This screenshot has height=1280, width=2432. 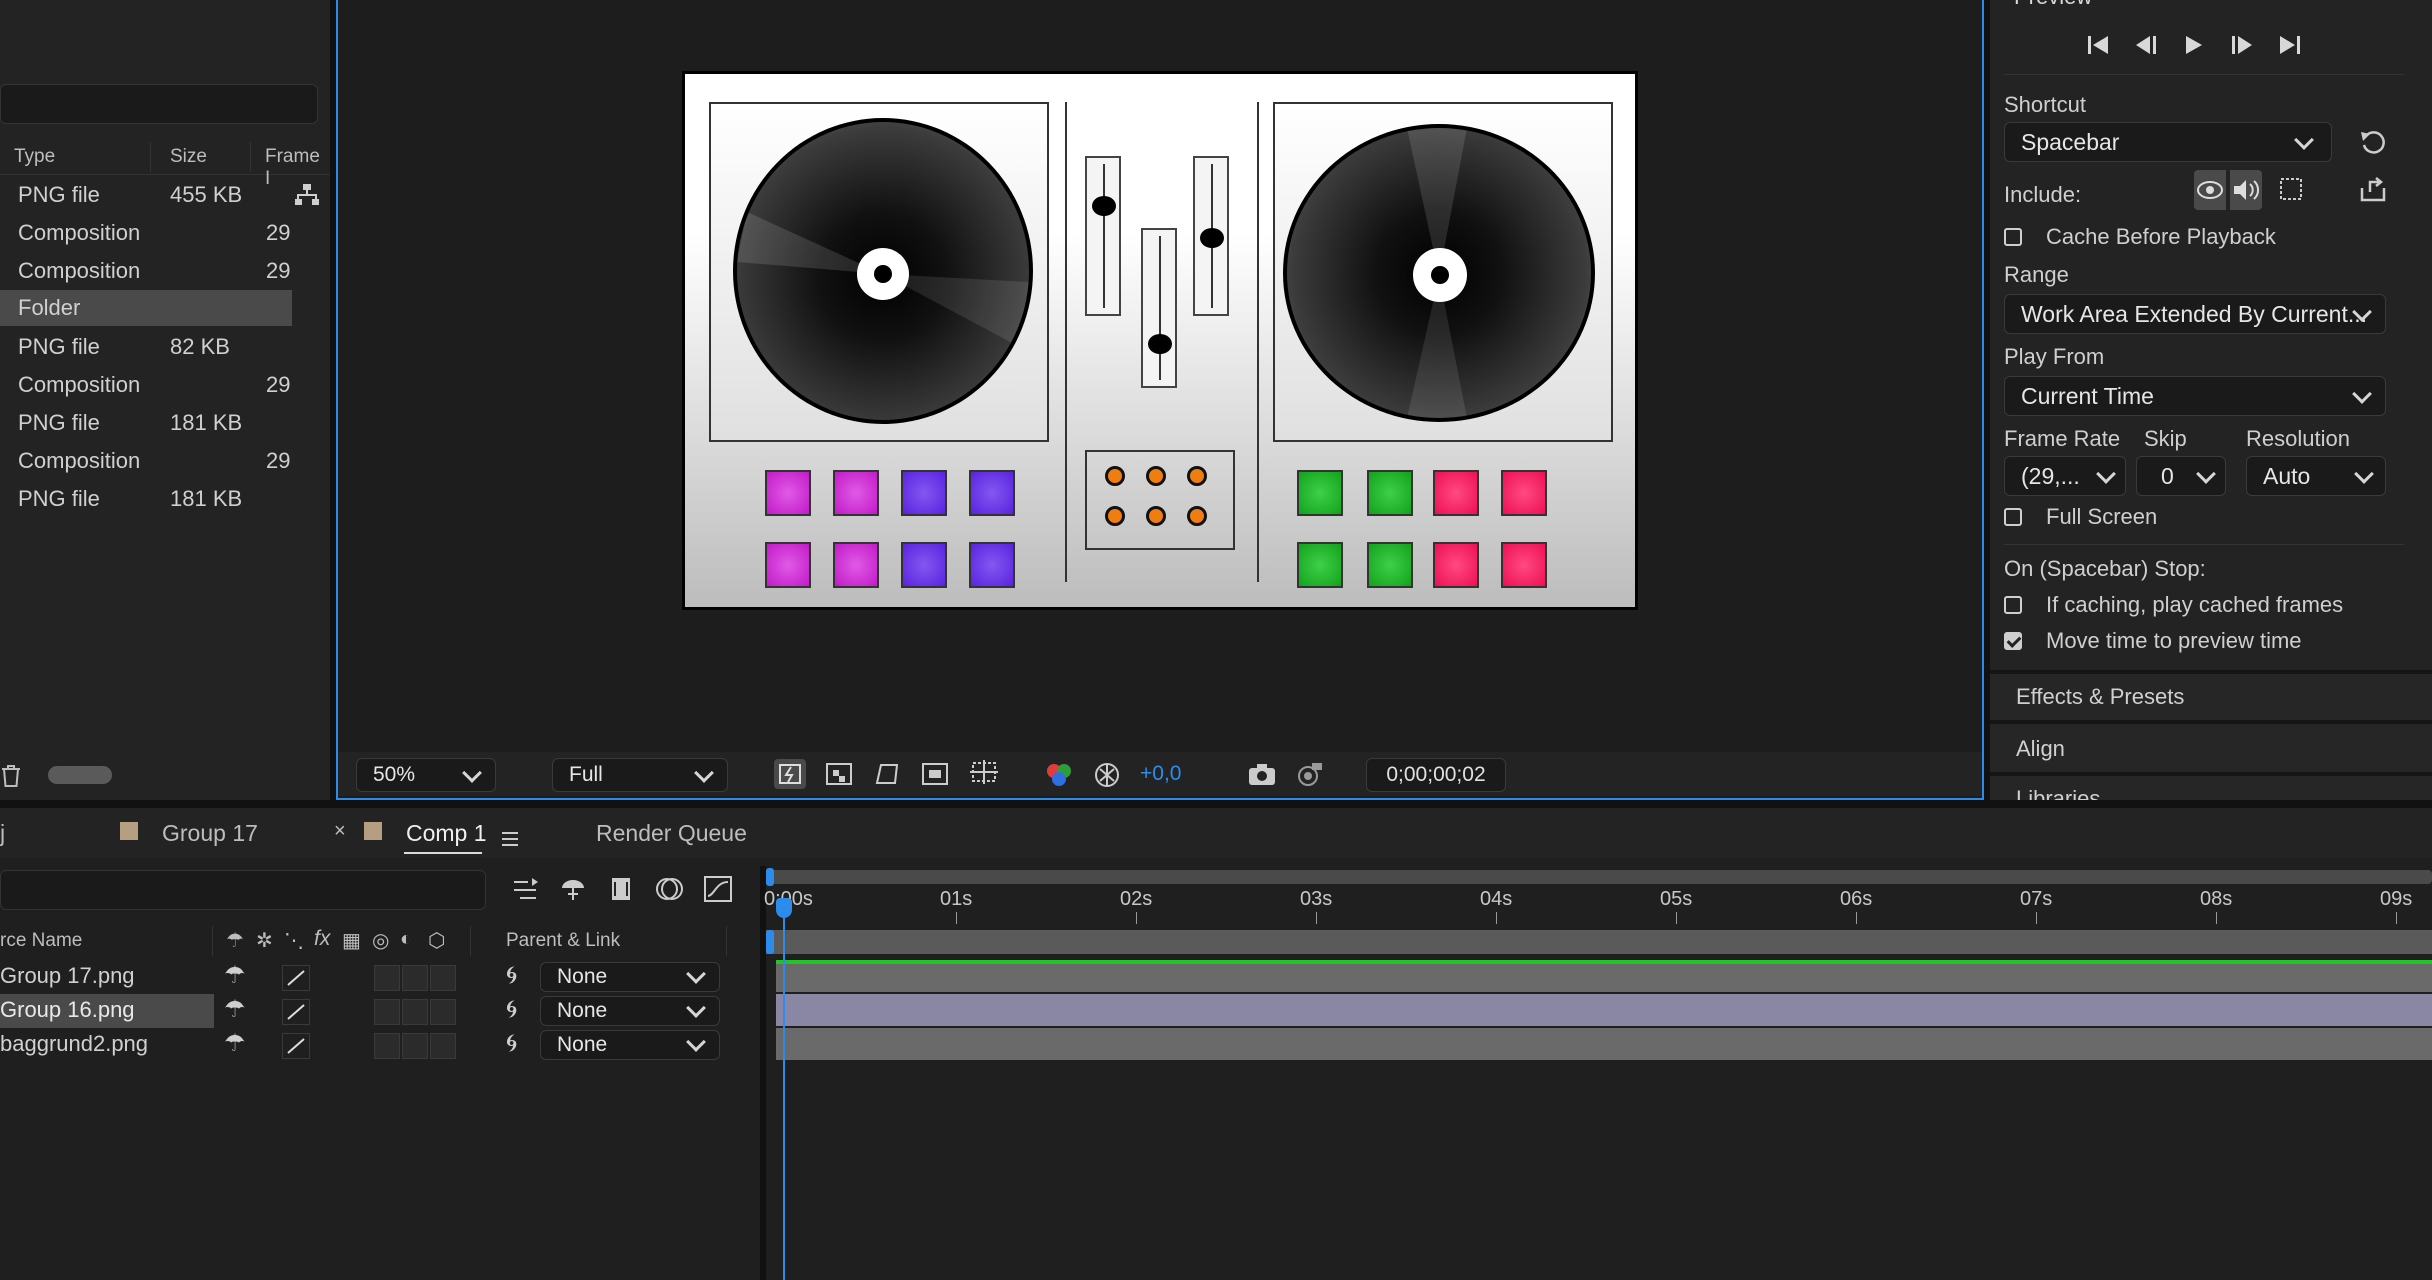 I want to click on adjustment-layer-icon: ◐, so click(x=406, y=939).